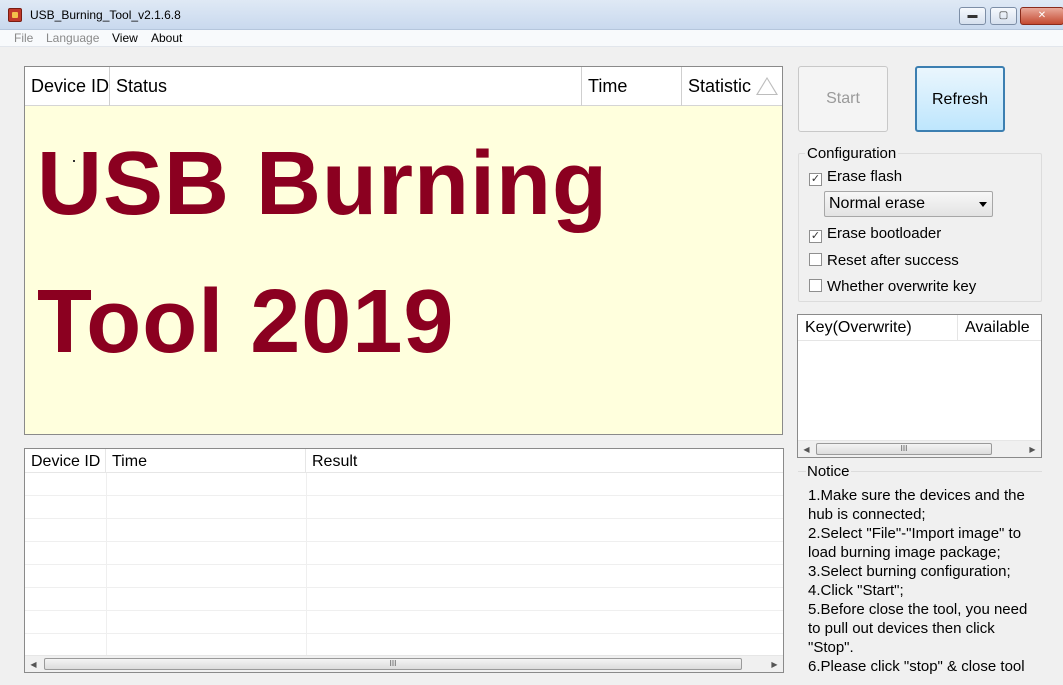  What do you see at coordinates (23, 38) in the screenshot?
I see `menu-file: File` at bounding box center [23, 38].